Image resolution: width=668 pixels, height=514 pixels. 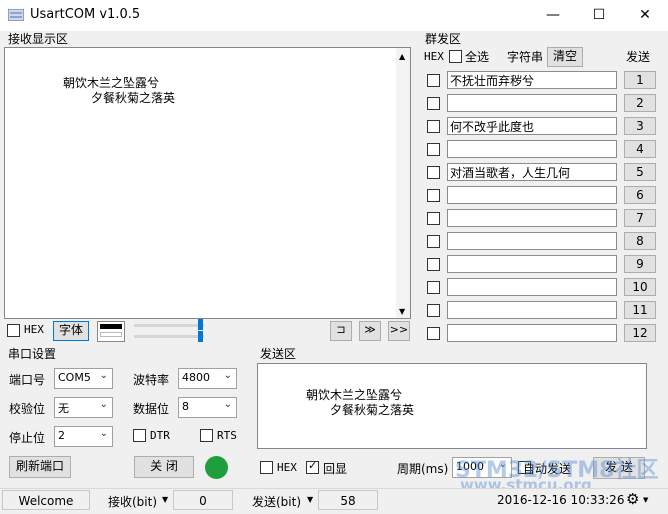 What do you see at coordinates (132, 501) in the screenshot?
I see `recv-count-label: 接收(bit)` at bounding box center [132, 501].